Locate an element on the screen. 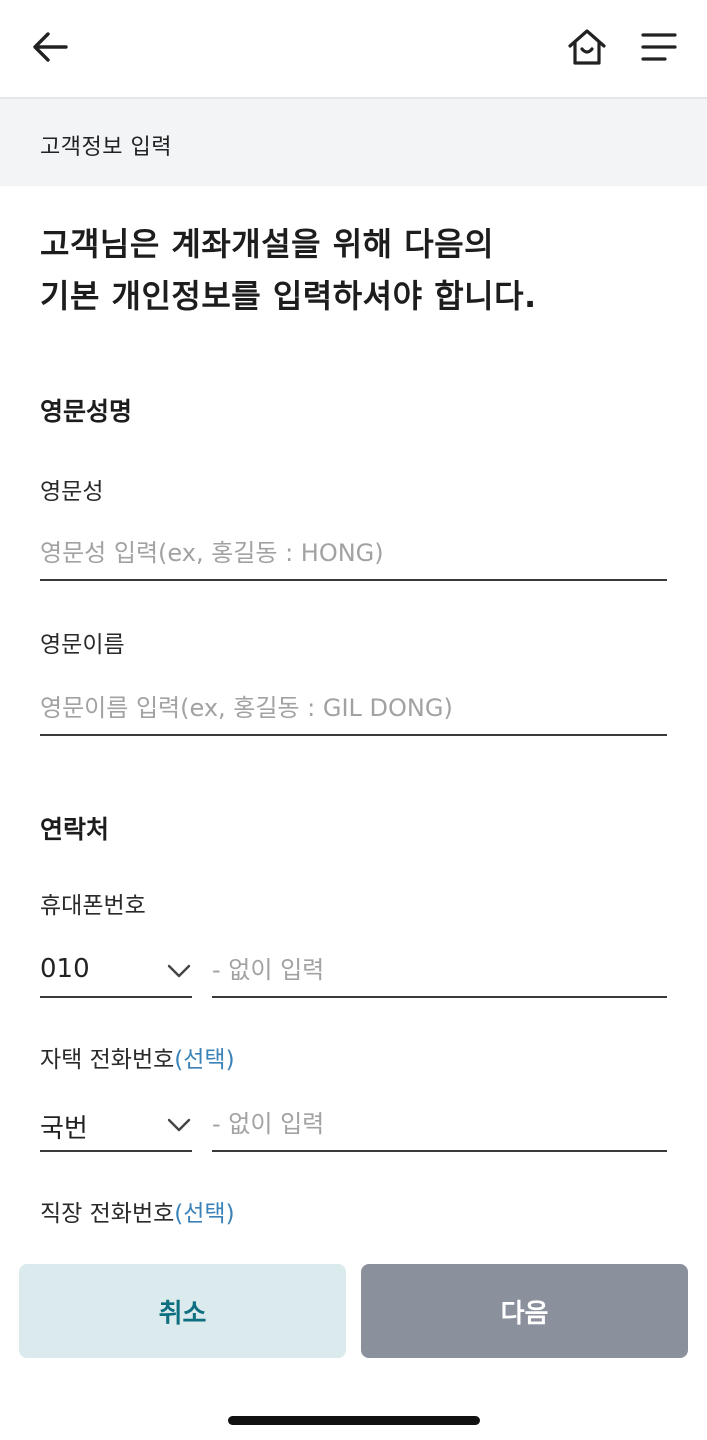  first-name-label: 영문이름 is located at coordinates (82, 645).